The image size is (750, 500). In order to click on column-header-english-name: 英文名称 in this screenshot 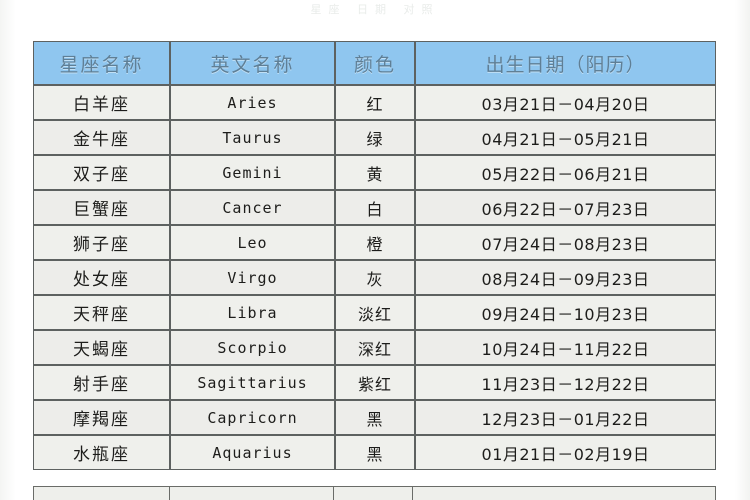, I will do `click(252, 63)`.